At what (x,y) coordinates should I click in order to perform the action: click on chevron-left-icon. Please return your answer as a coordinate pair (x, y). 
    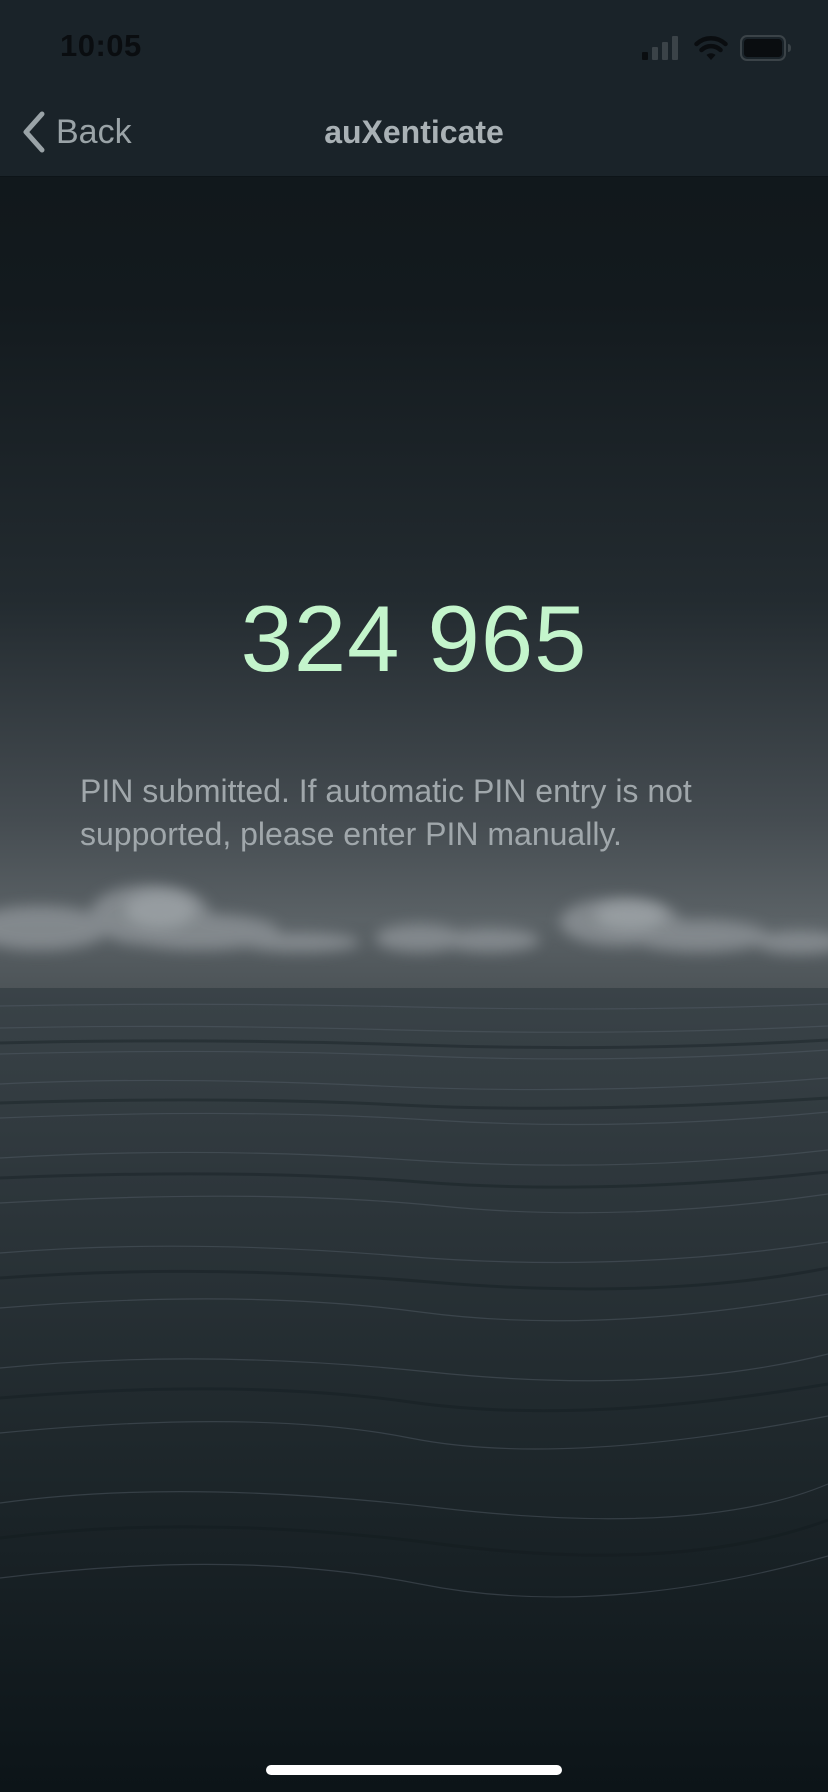
    Looking at the image, I should click on (34, 132).